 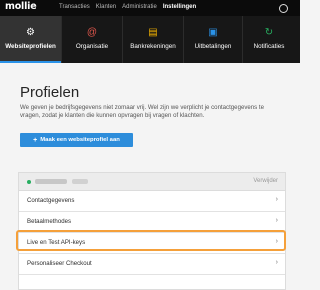 I want to click on api-keys-highlight-frame, so click(x=151, y=240).